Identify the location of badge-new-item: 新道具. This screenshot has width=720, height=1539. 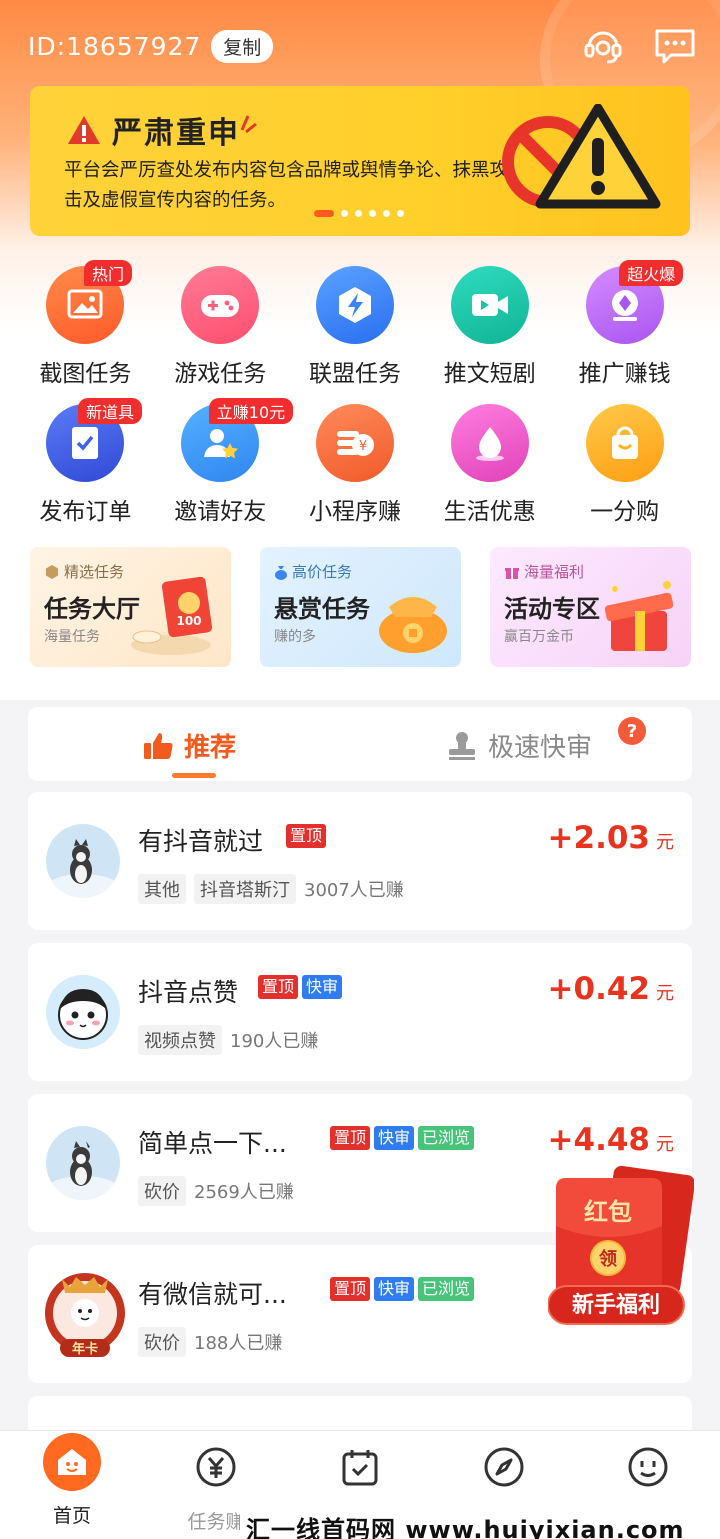
(110, 411).